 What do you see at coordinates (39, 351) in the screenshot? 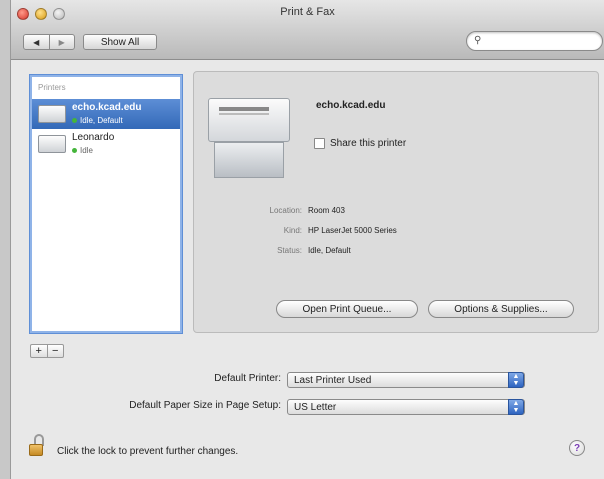
I see `add-printer-button: +` at bounding box center [39, 351].